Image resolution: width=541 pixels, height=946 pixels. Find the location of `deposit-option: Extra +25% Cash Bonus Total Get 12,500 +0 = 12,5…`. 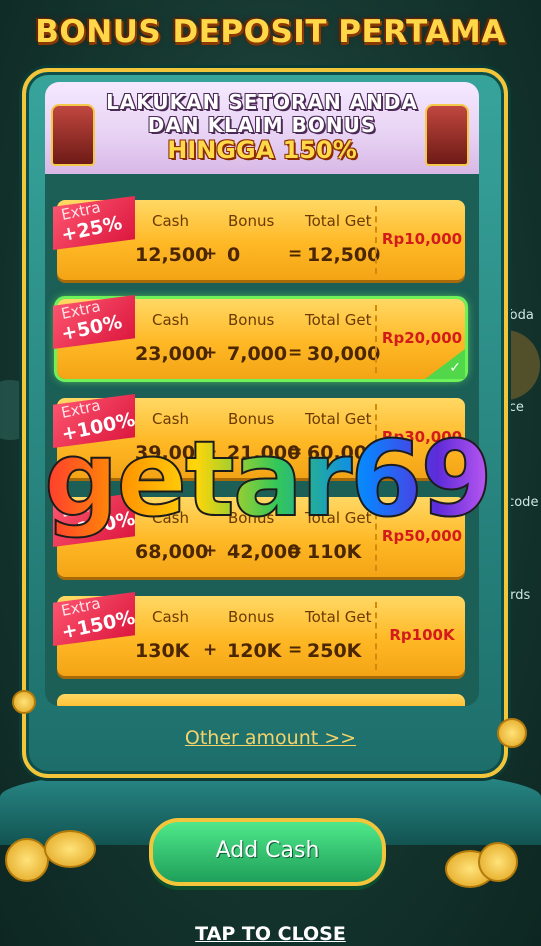

deposit-option: Extra +25% Cash Bonus Total Get 12,500 +0 = 12,5… is located at coordinates (259, 238).